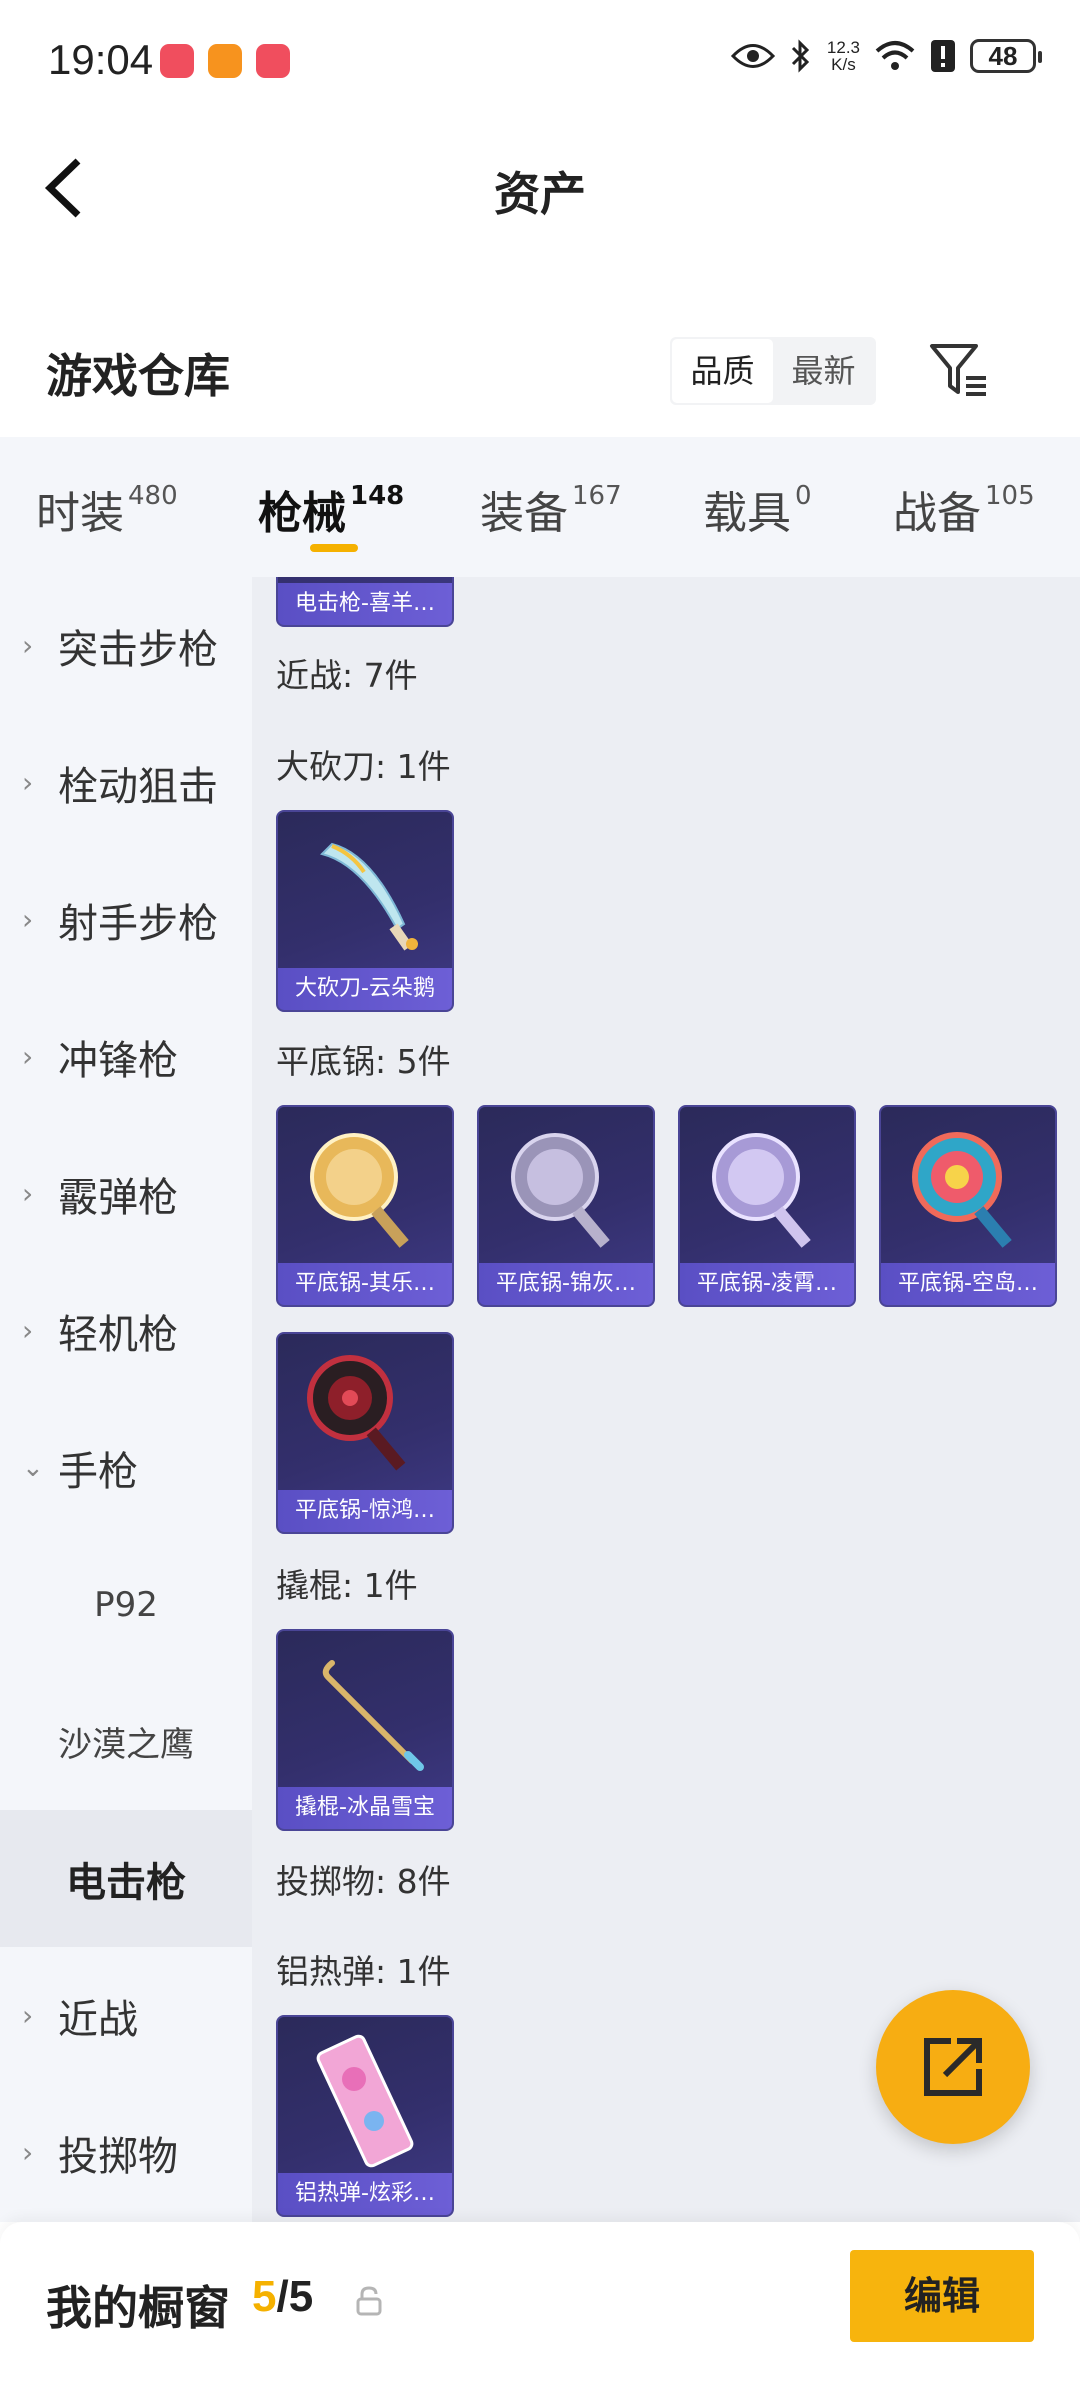 This screenshot has width=1080, height=2382. What do you see at coordinates (373, 1715) in the screenshot?
I see `crowbar-image` at bounding box center [373, 1715].